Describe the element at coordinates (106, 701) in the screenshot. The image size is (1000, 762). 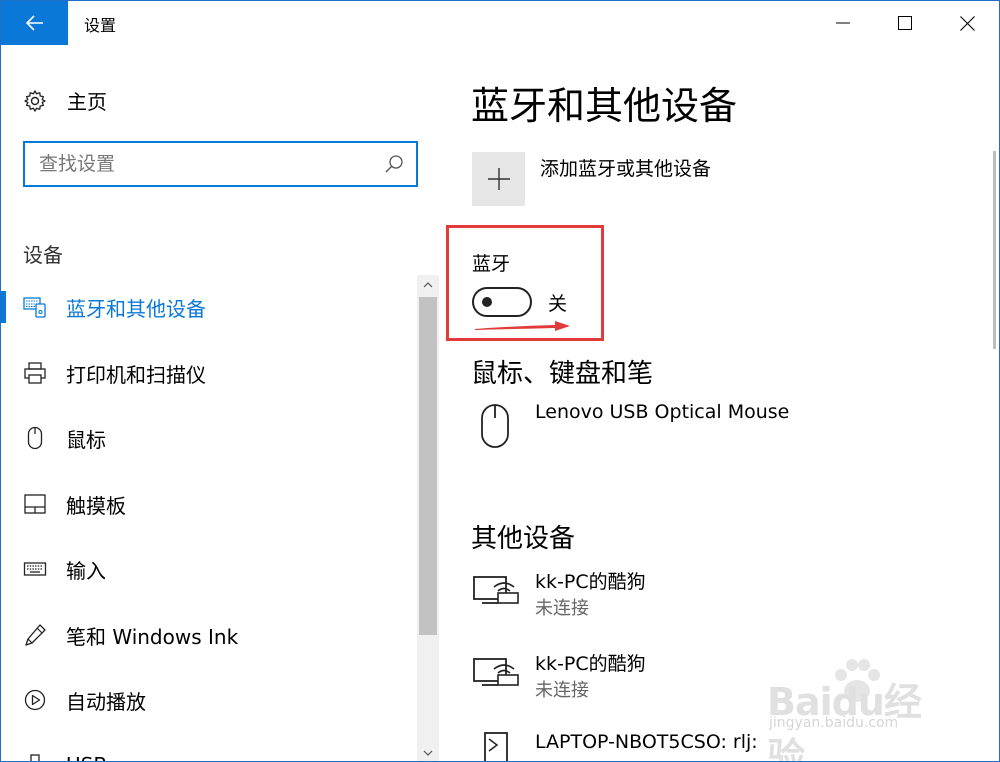
I see `sidebar-item-label: 自动播放` at that location.